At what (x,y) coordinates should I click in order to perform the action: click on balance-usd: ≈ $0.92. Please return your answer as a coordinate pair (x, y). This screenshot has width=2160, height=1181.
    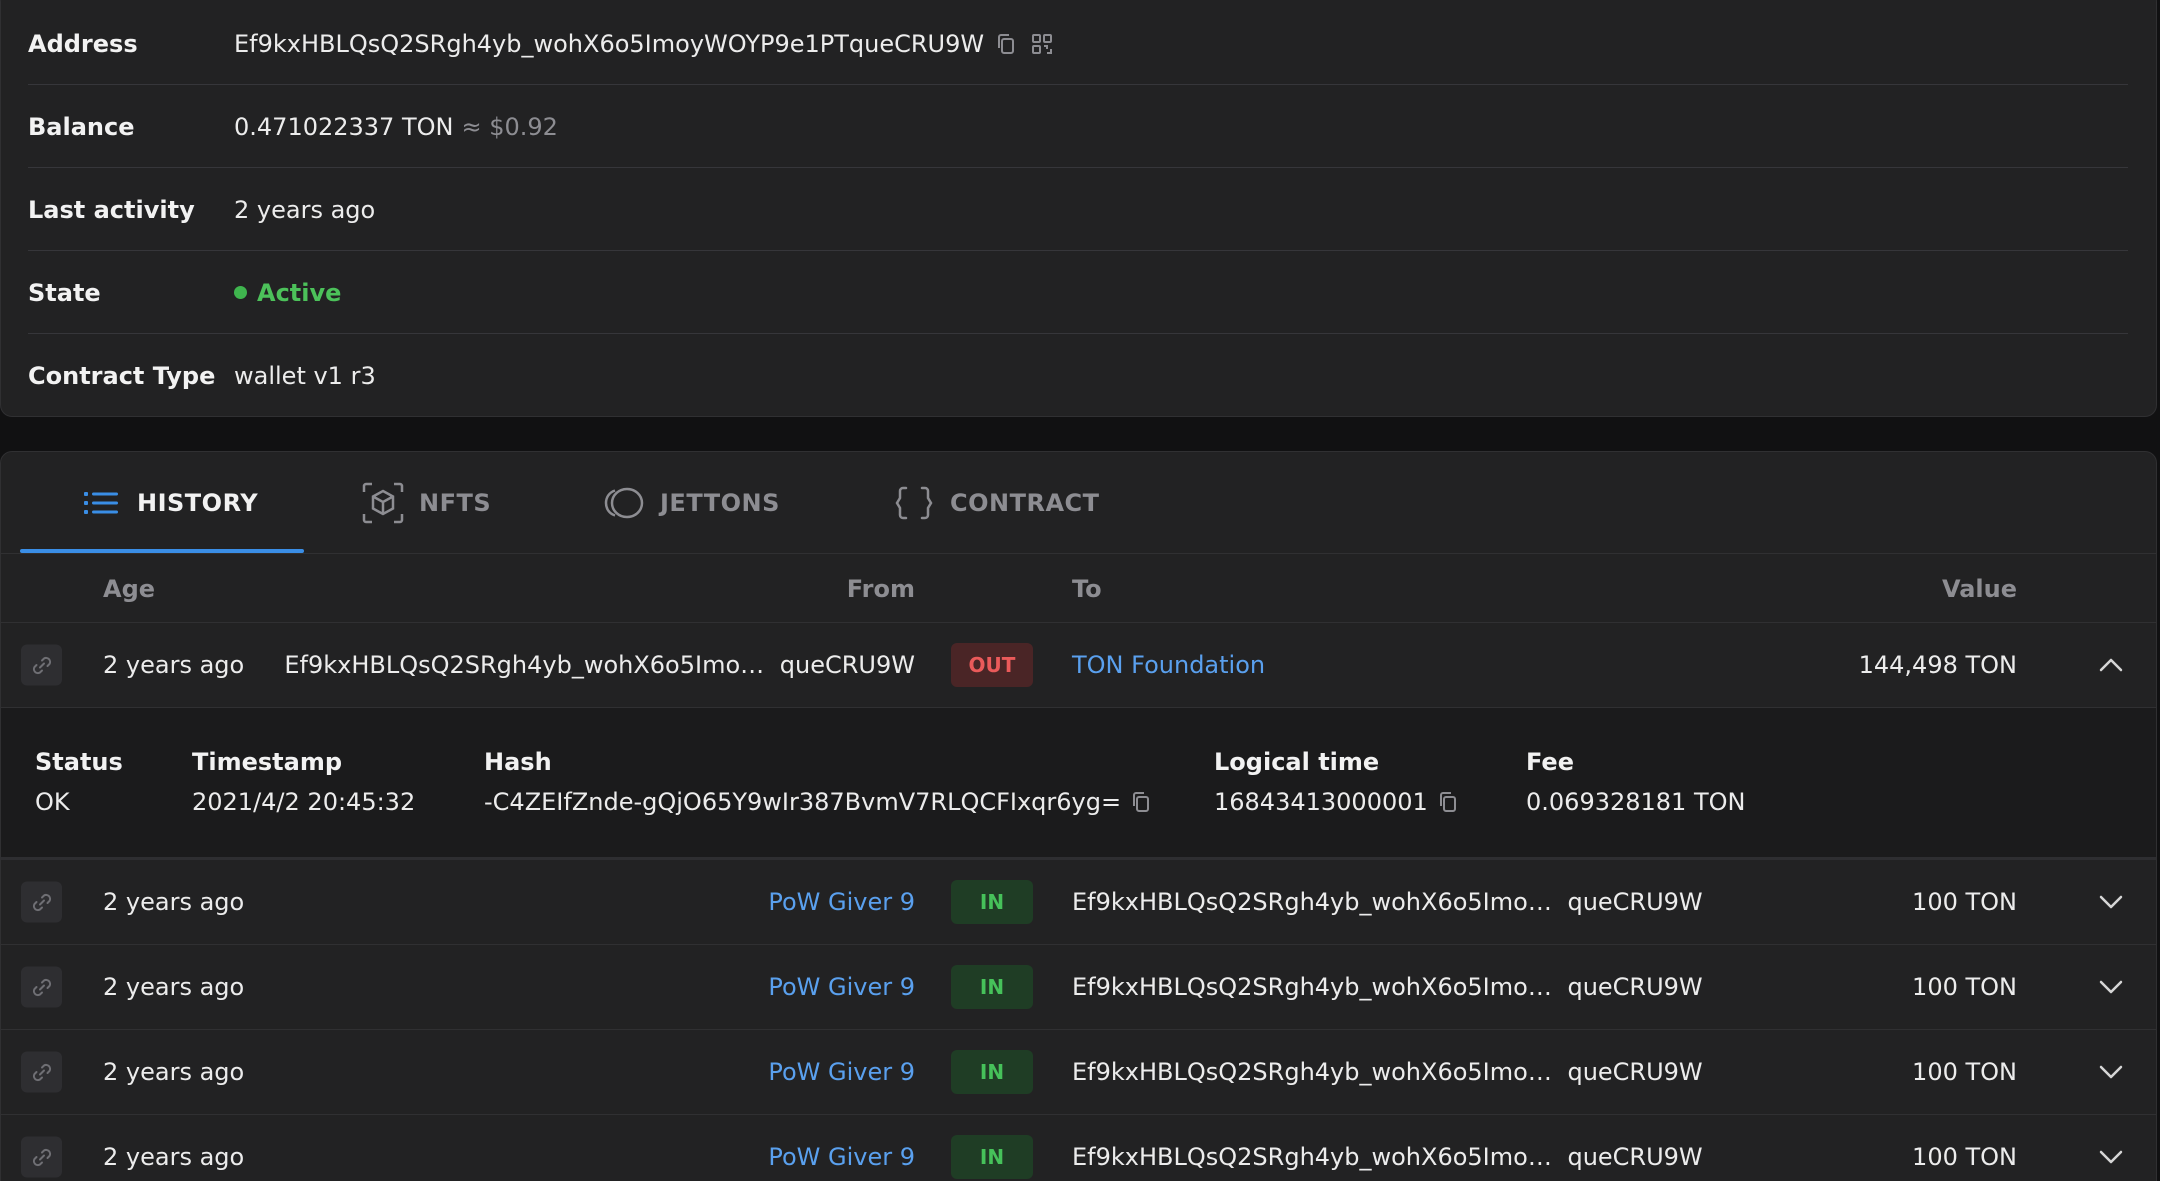
    Looking at the image, I should click on (509, 126).